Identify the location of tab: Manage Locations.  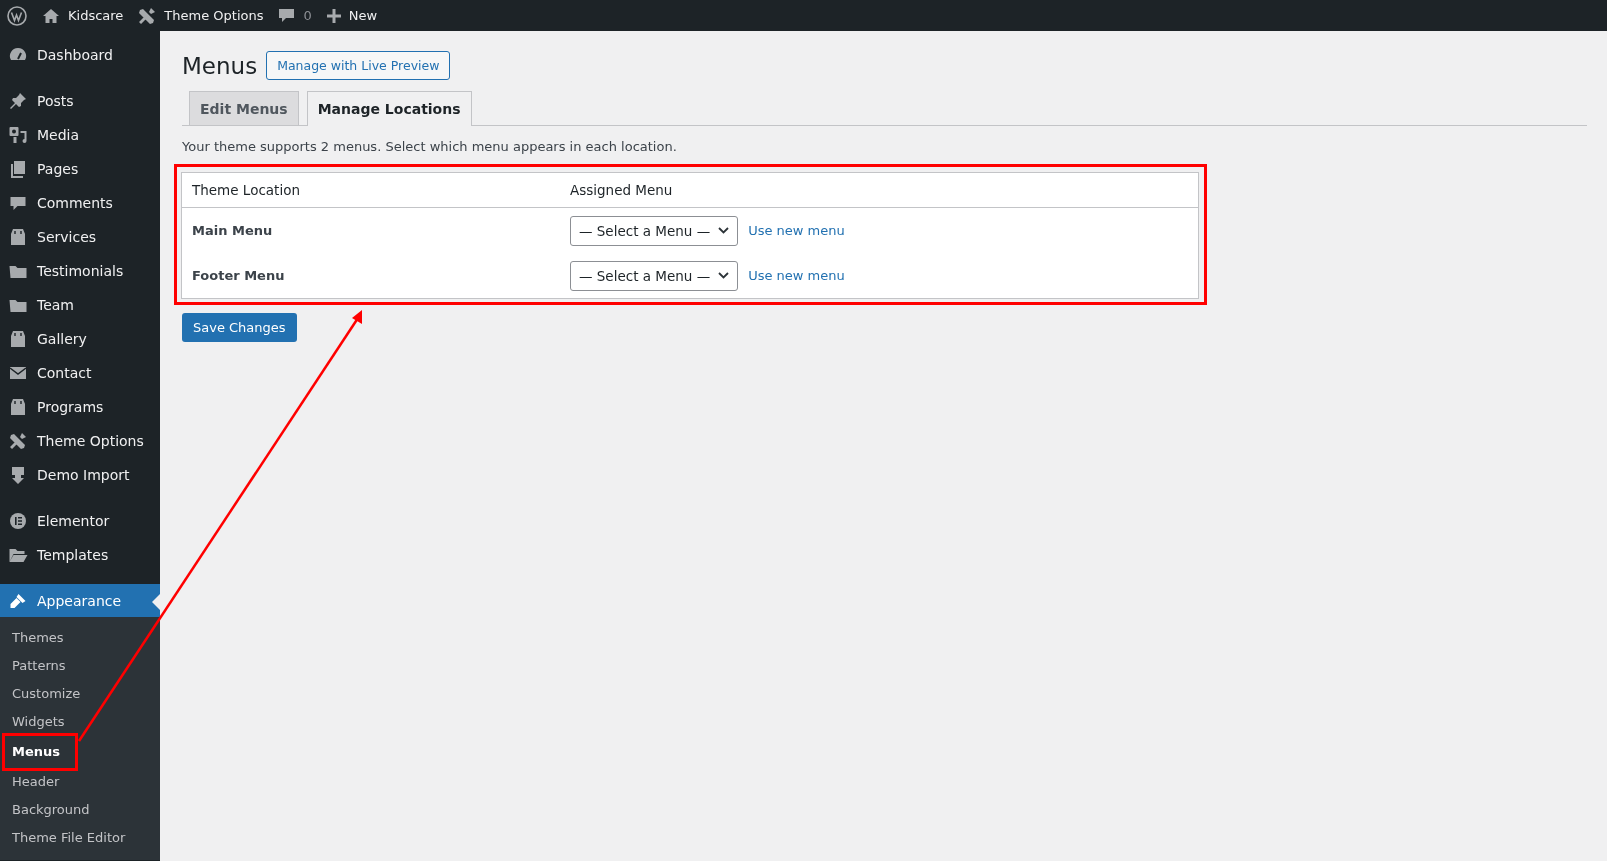
(389, 108).